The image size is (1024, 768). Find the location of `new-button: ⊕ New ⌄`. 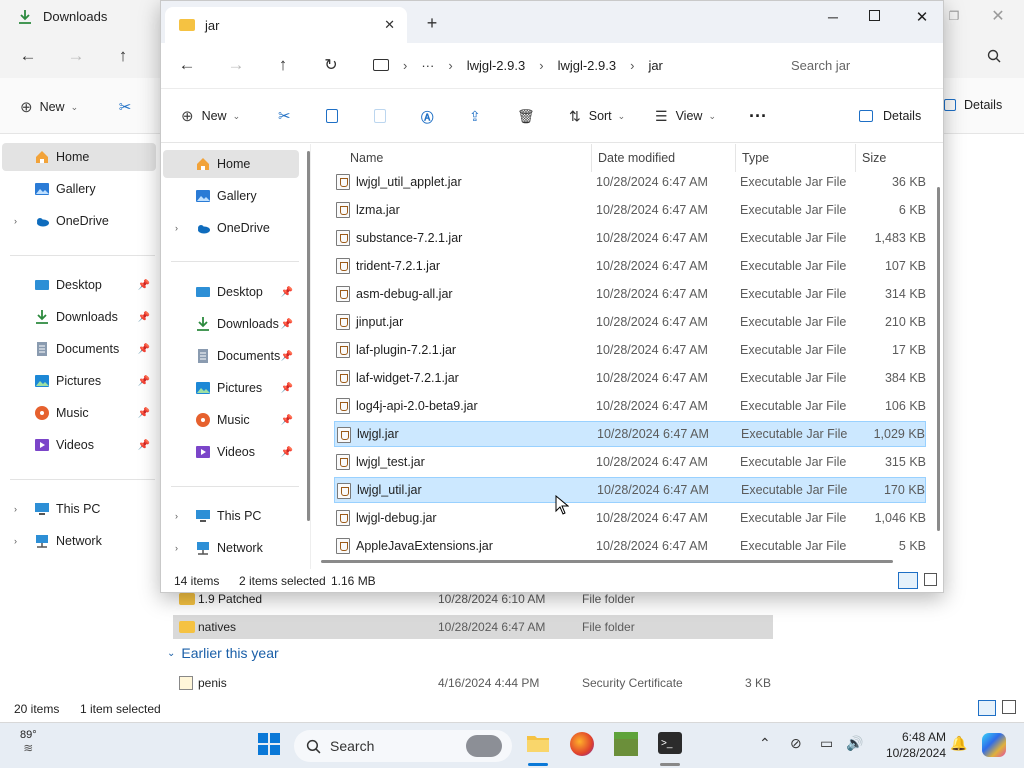

new-button: ⊕ New ⌄ is located at coordinates (210, 116).